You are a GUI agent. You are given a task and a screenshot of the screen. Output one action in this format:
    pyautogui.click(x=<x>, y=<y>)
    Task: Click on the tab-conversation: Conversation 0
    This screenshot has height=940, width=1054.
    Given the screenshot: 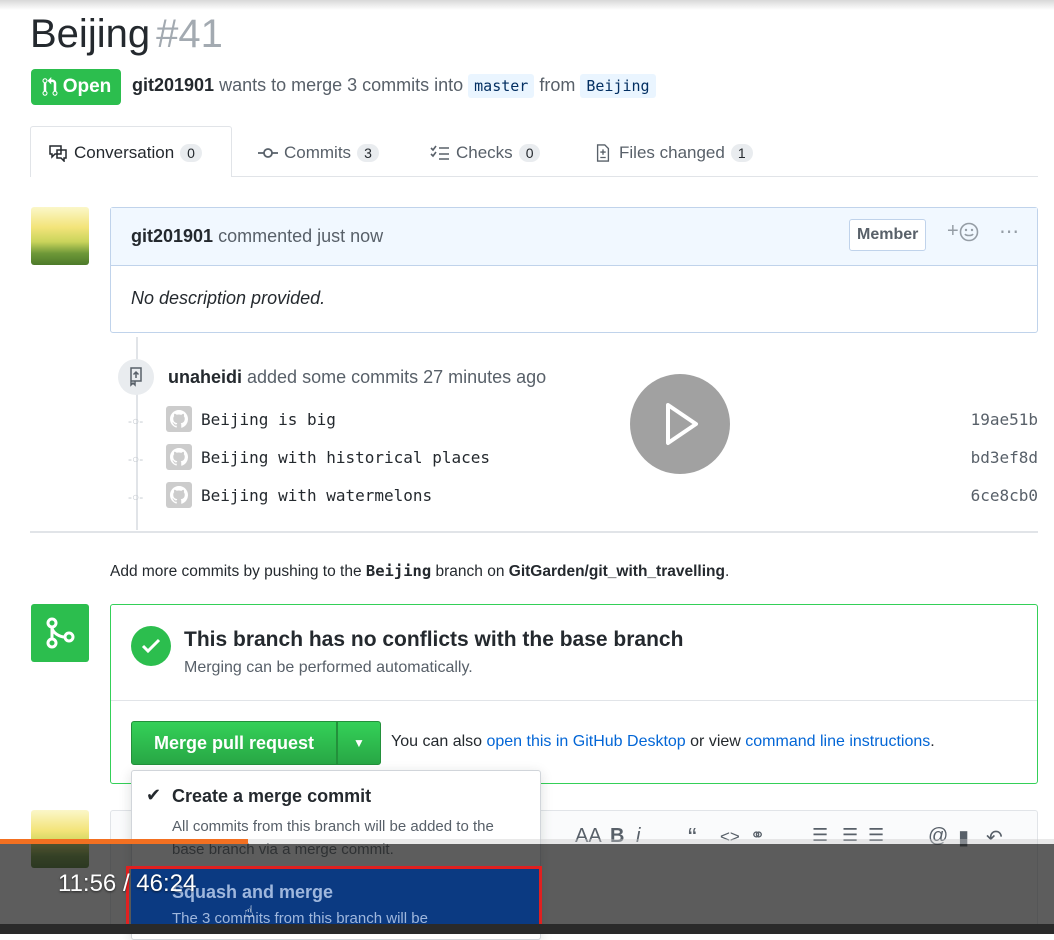 What is the action you would take?
    pyautogui.click(x=125, y=153)
    